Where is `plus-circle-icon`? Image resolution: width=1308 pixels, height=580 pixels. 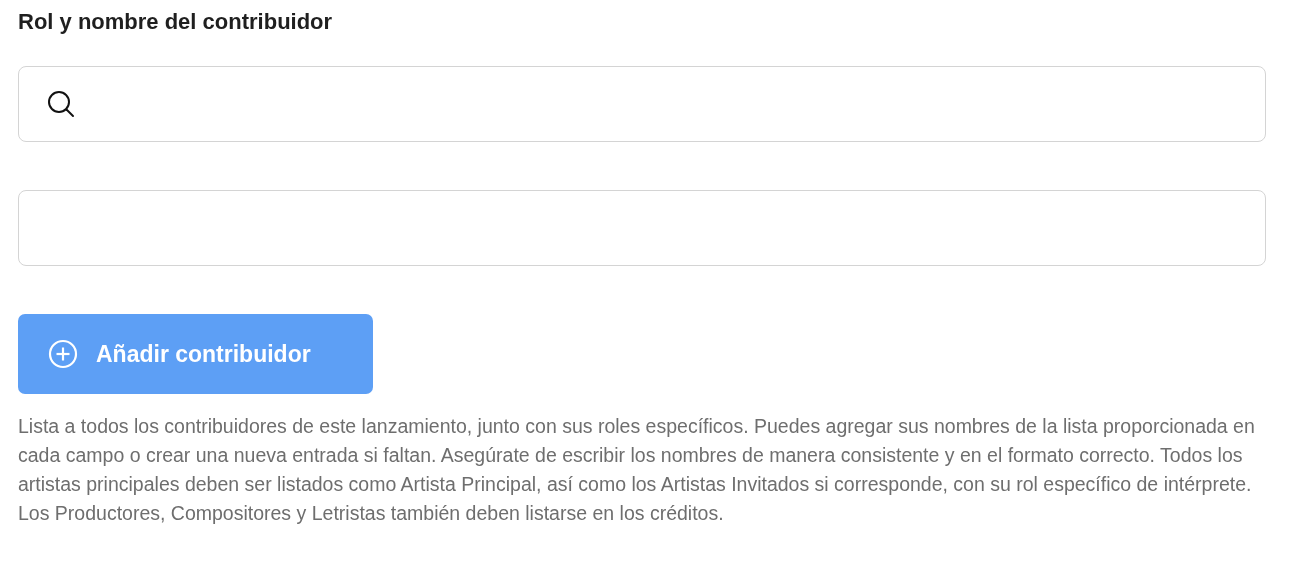 plus-circle-icon is located at coordinates (63, 354).